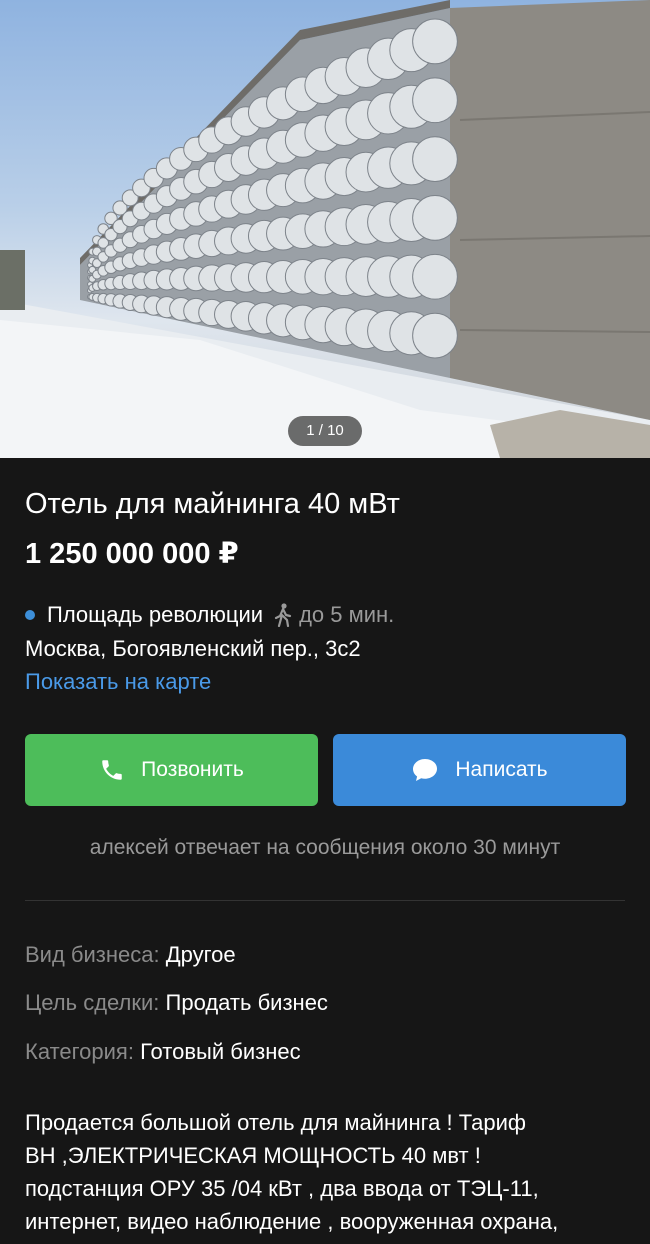 This screenshot has width=650, height=1244. Describe the element at coordinates (212, 504) in the screenshot. I see `listing-title: Отель для майнинга 40 мВт` at that location.